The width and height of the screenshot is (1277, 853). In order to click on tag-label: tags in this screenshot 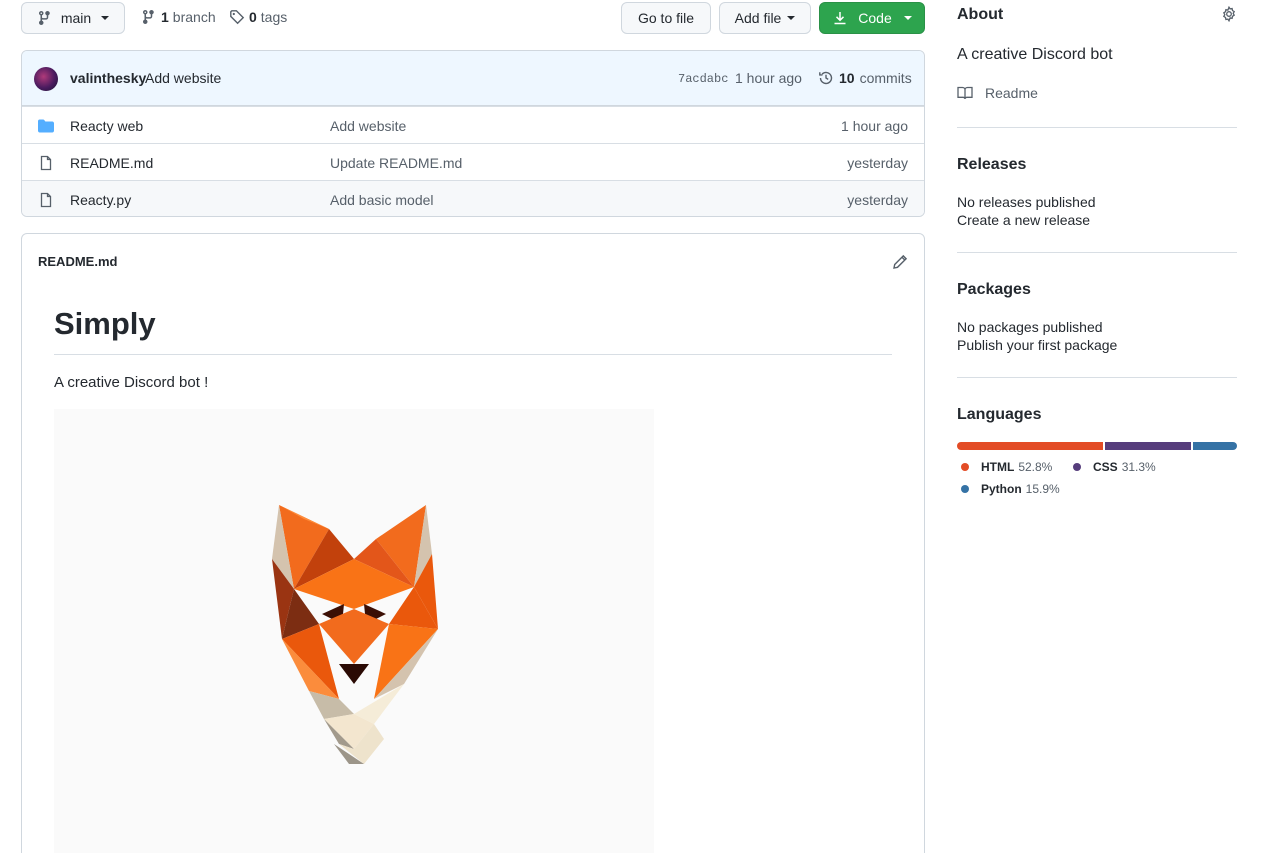, I will do `click(274, 17)`.